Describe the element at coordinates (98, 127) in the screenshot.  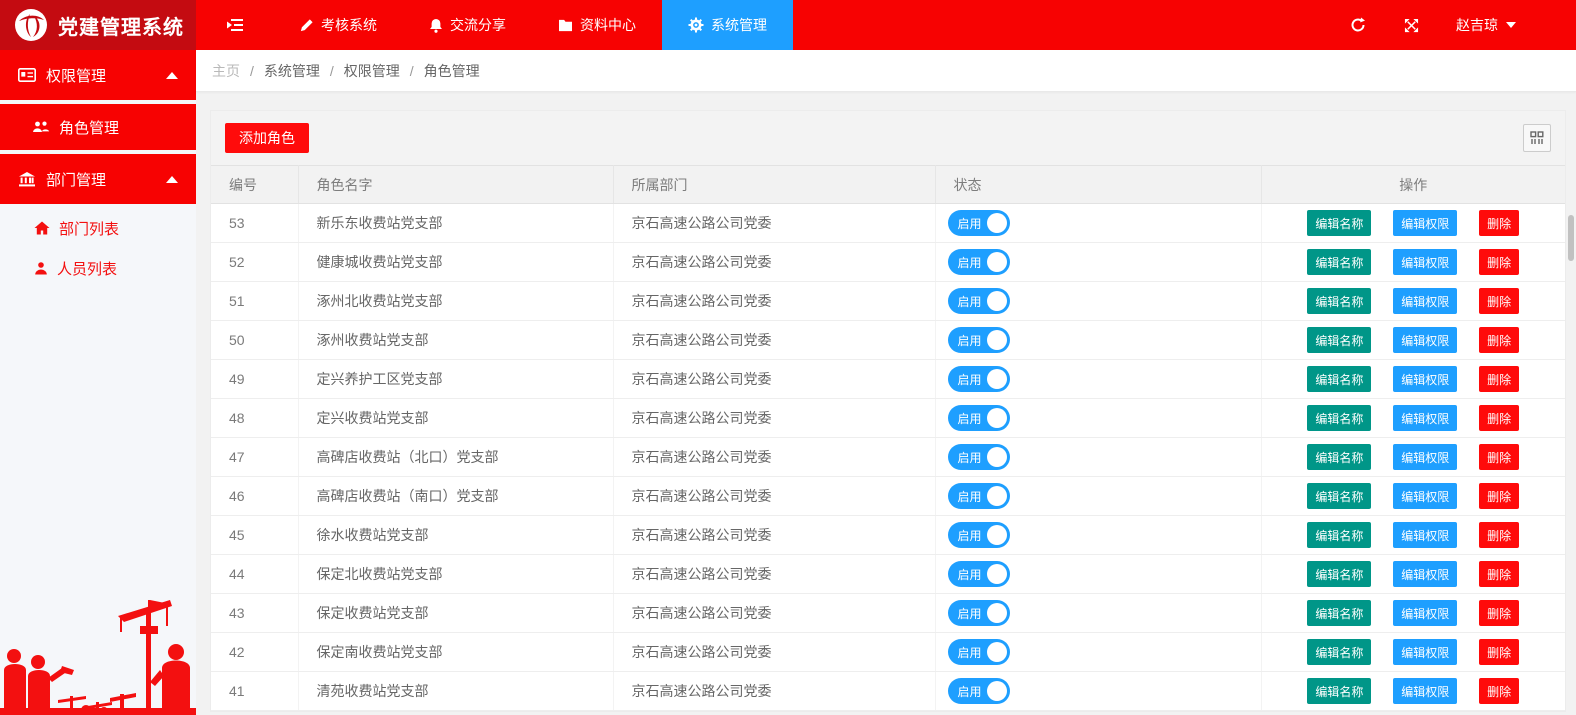
I see `sidebar-item-roles: 角色管理` at that location.